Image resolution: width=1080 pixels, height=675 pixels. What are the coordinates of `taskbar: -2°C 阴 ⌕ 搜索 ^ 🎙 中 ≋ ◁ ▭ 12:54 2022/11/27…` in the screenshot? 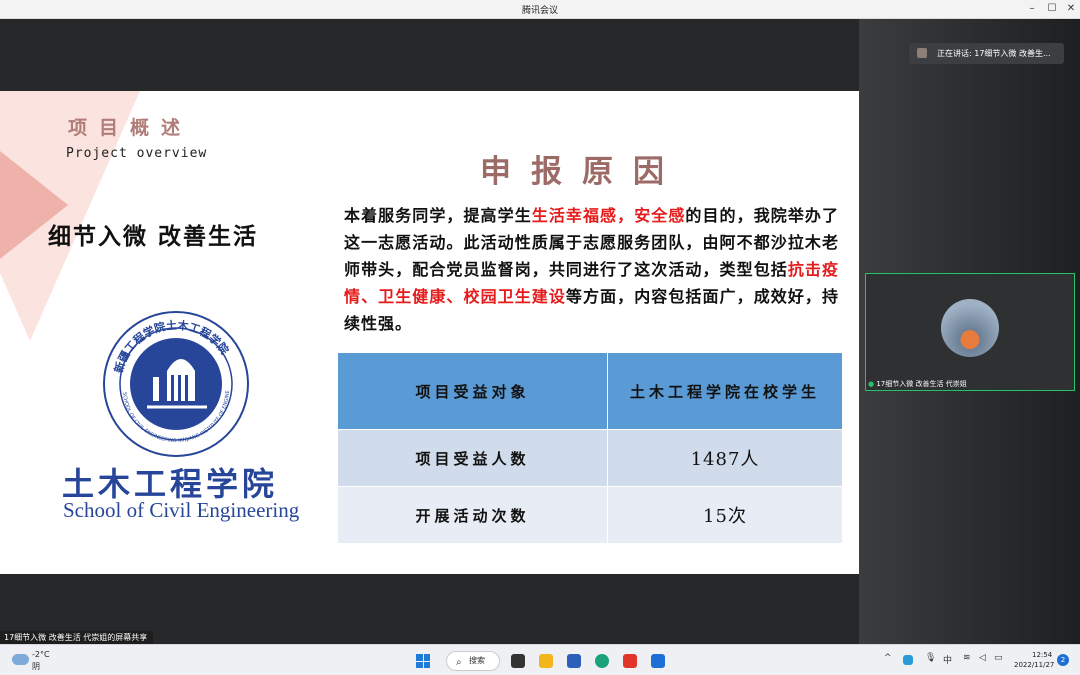 It's located at (540, 659).